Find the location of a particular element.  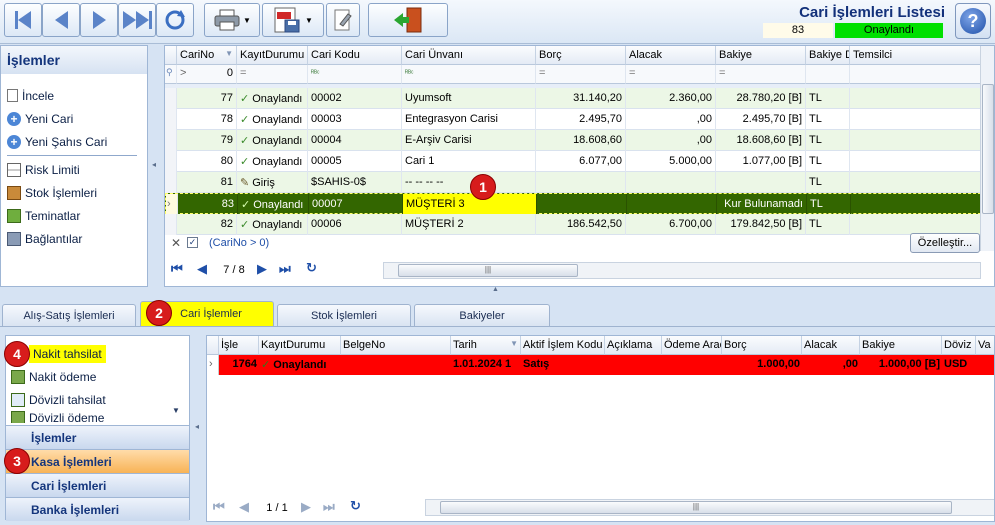

nav-banka-islemleri: Banka İşlemleri is located at coordinates (97, 509).